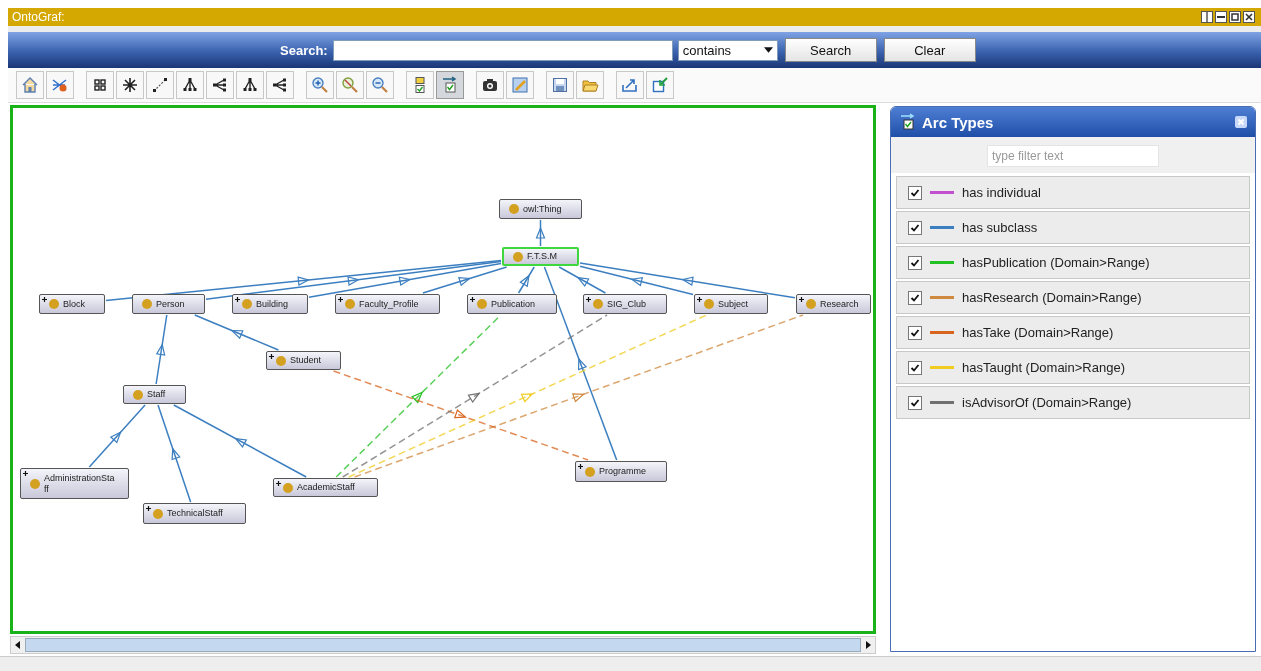 Image resolution: width=1261 pixels, height=671 pixels. What do you see at coordinates (1073, 332) in the screenshot?
I see `arc-type-row: hasTake (Domain>Range)` at bounding box center [1073, 332].